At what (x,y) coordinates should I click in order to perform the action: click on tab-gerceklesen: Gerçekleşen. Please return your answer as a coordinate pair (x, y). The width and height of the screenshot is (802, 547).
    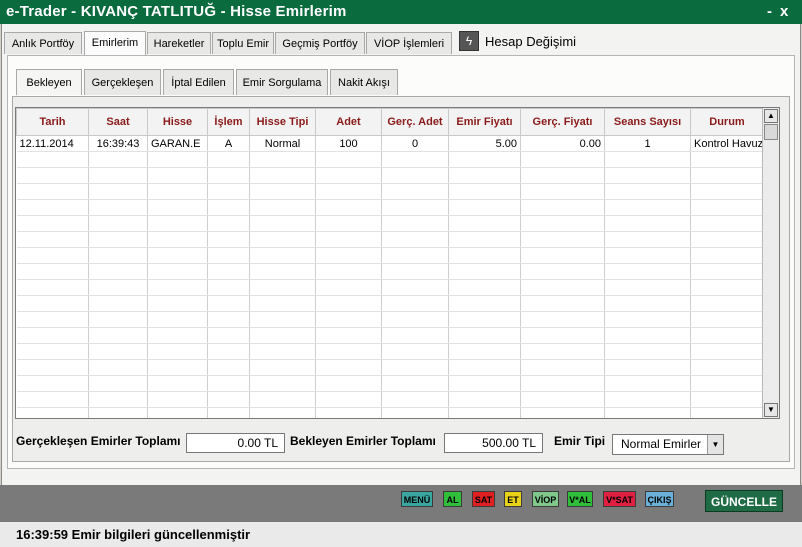
    Looking at the image, I should click on (122, 82).